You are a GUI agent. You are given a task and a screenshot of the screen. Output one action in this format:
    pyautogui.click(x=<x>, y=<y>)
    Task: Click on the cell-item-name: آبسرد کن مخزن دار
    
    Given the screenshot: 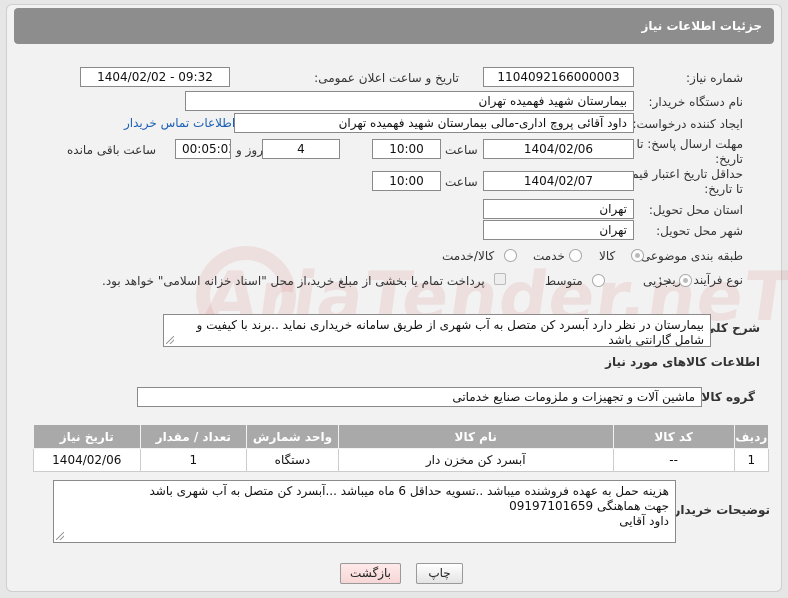 What is the action you would take?
    pyautogui.click(x=475, y=460)
    